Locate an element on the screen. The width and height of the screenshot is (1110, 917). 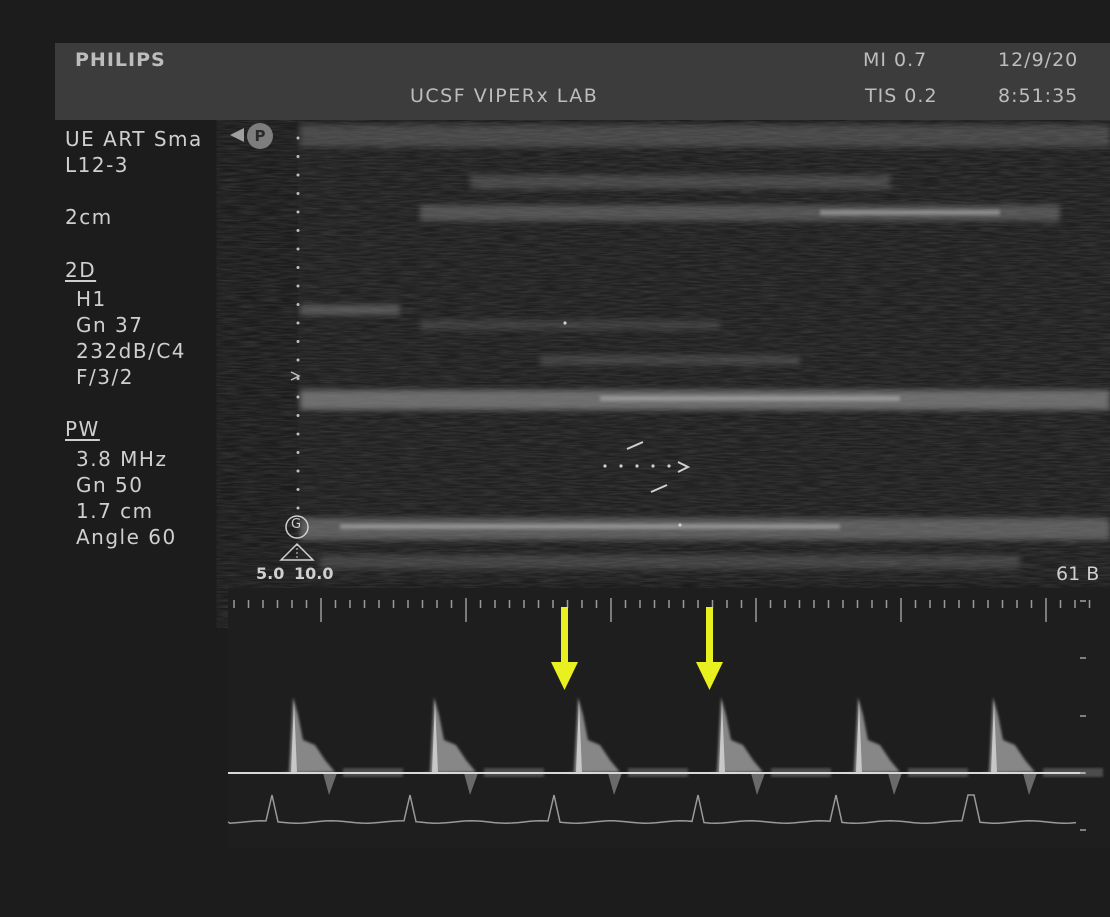
probe-label: L12-3 is located at coordinates (97, 165).